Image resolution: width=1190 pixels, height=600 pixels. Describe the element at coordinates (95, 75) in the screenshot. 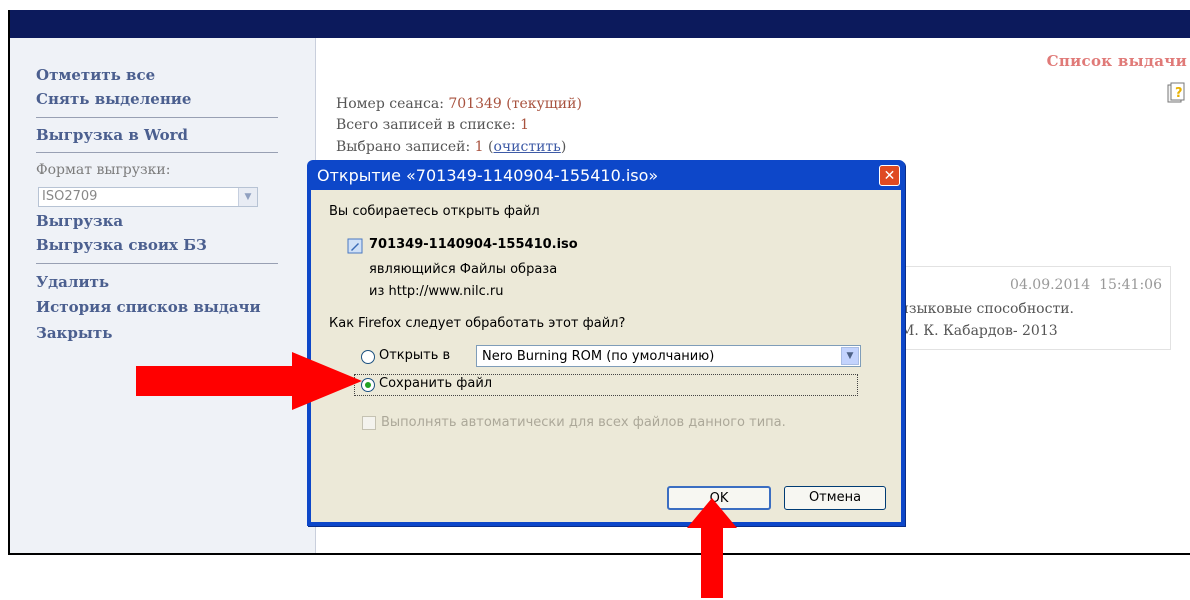

I see `select-all-link: Отметить все` at that location.